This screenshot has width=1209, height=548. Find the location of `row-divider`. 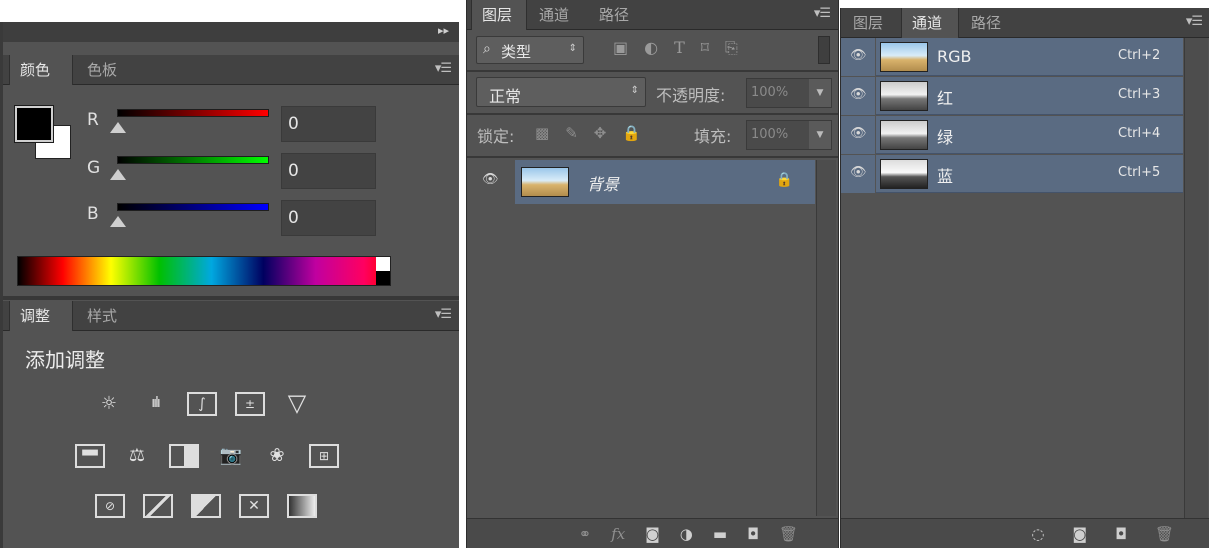

row-divider is located at coordinates (652, 71).